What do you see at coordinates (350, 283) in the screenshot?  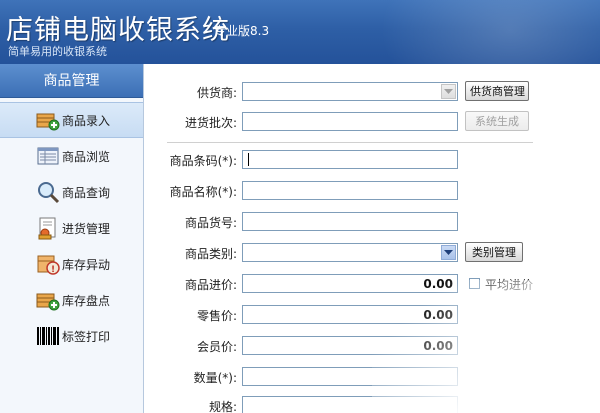 I see `cost-price-input` at bounding box center [350, 283].